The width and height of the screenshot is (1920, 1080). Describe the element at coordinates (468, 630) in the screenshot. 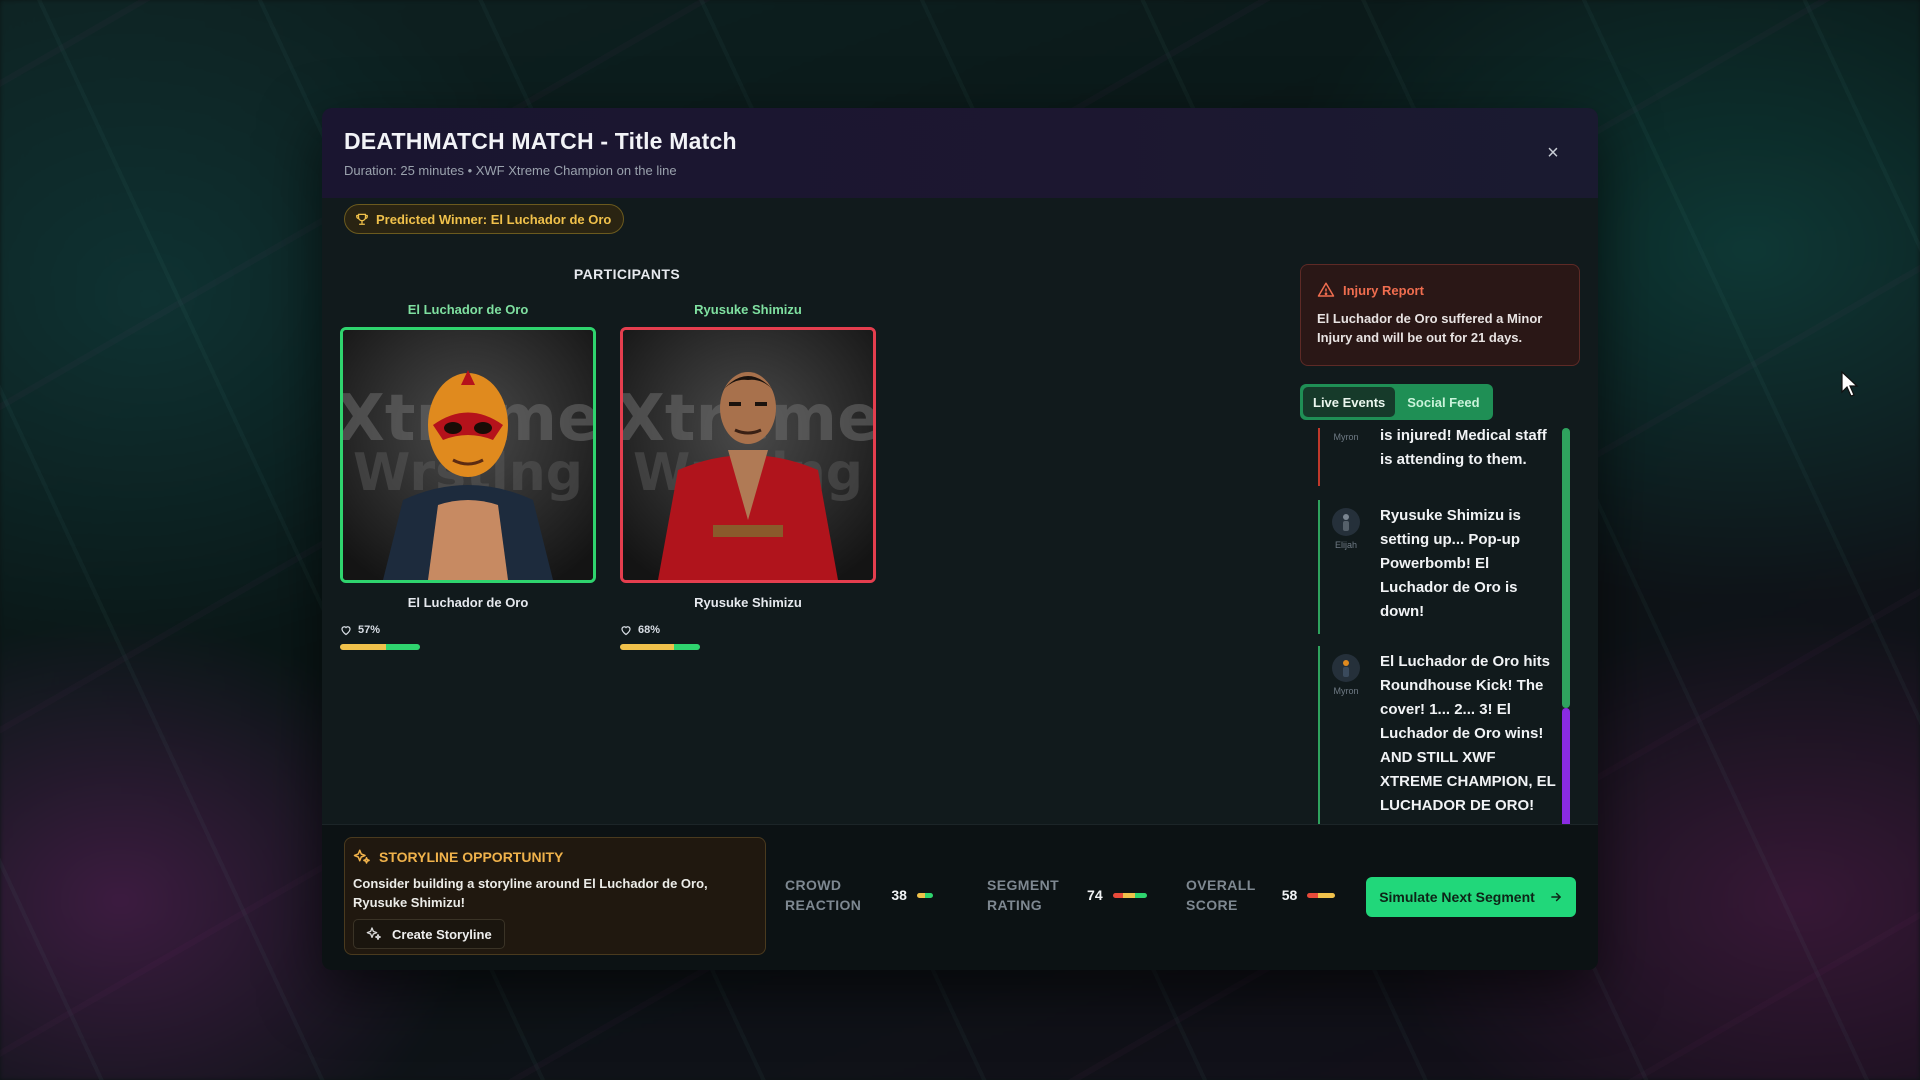

I see `popularity-row: 57%` at that location.